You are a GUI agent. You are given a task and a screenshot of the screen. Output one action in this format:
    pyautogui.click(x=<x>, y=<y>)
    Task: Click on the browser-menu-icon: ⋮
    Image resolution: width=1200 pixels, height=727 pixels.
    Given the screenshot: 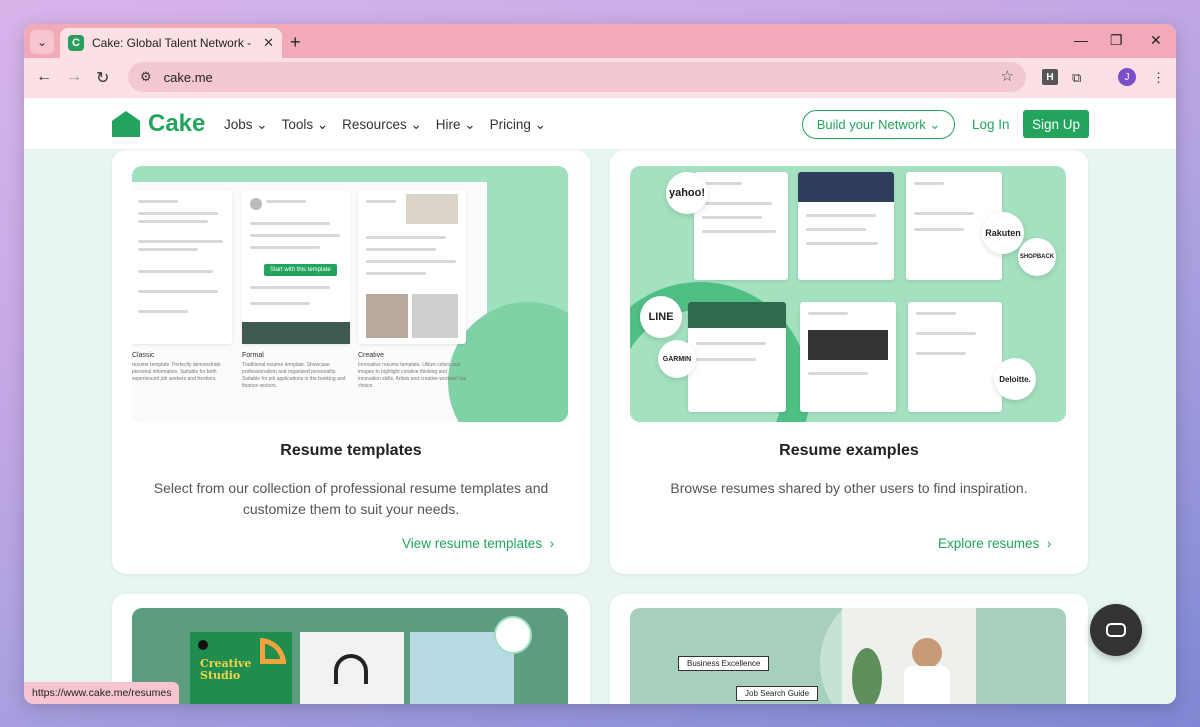 What is the action you would take?
    pyautogui.click(x=1158, y=78)
    